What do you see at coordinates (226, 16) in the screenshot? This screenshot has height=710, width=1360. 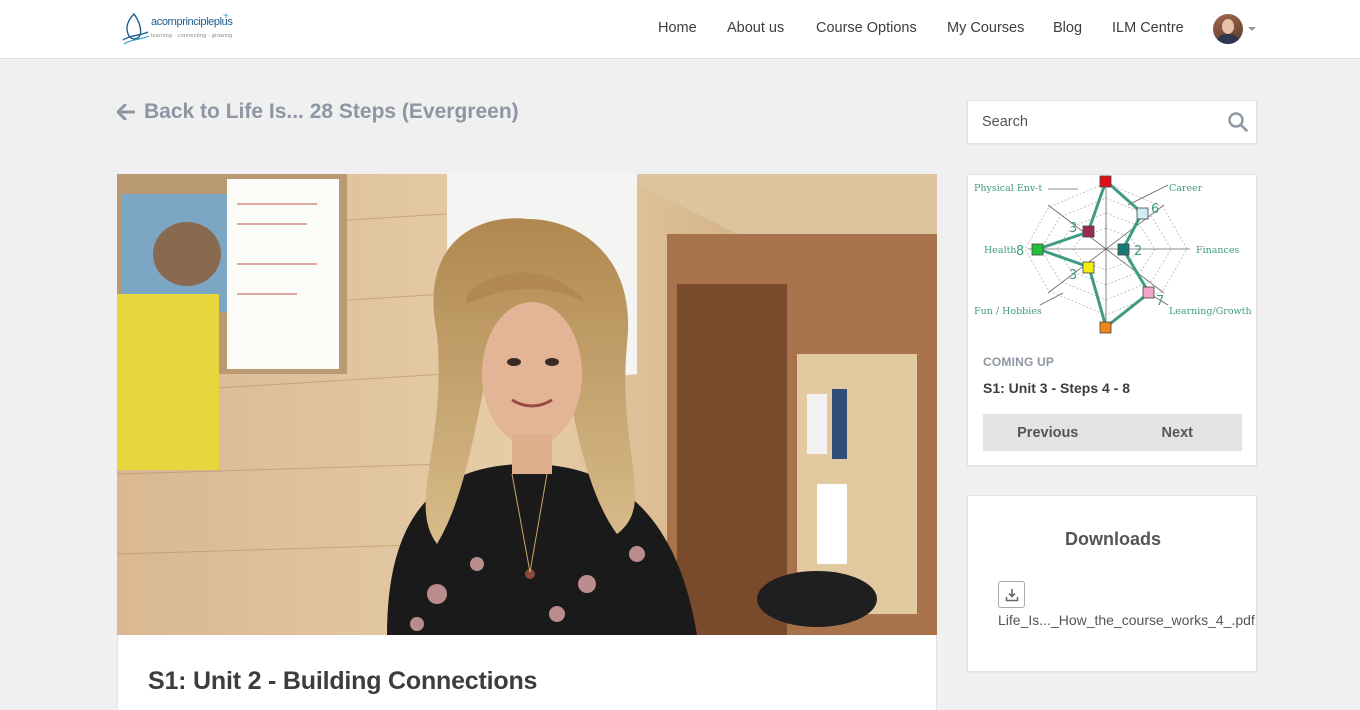 I see `logo-plus: +` at bounding box center [226, 16].